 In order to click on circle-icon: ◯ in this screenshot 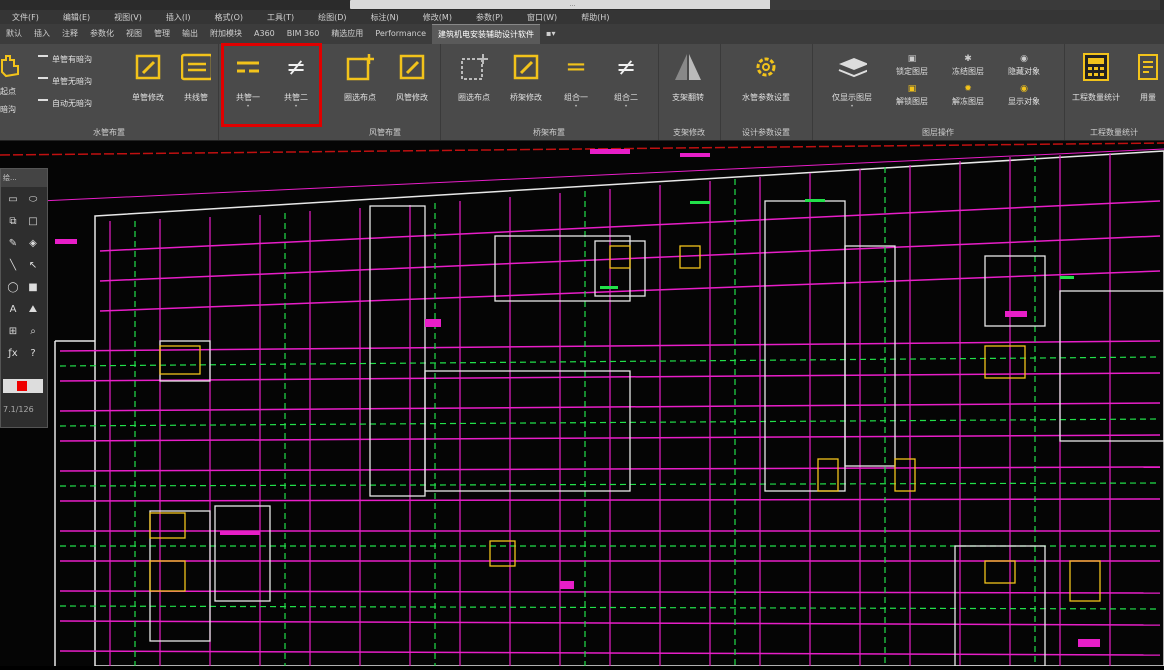, I will do `click(13, 288)`.